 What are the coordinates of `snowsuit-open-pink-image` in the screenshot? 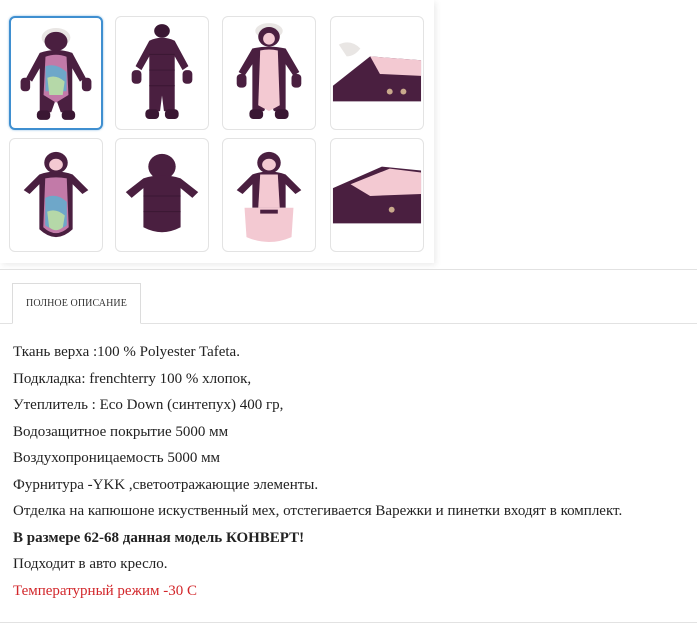 It's located at (269, 71).